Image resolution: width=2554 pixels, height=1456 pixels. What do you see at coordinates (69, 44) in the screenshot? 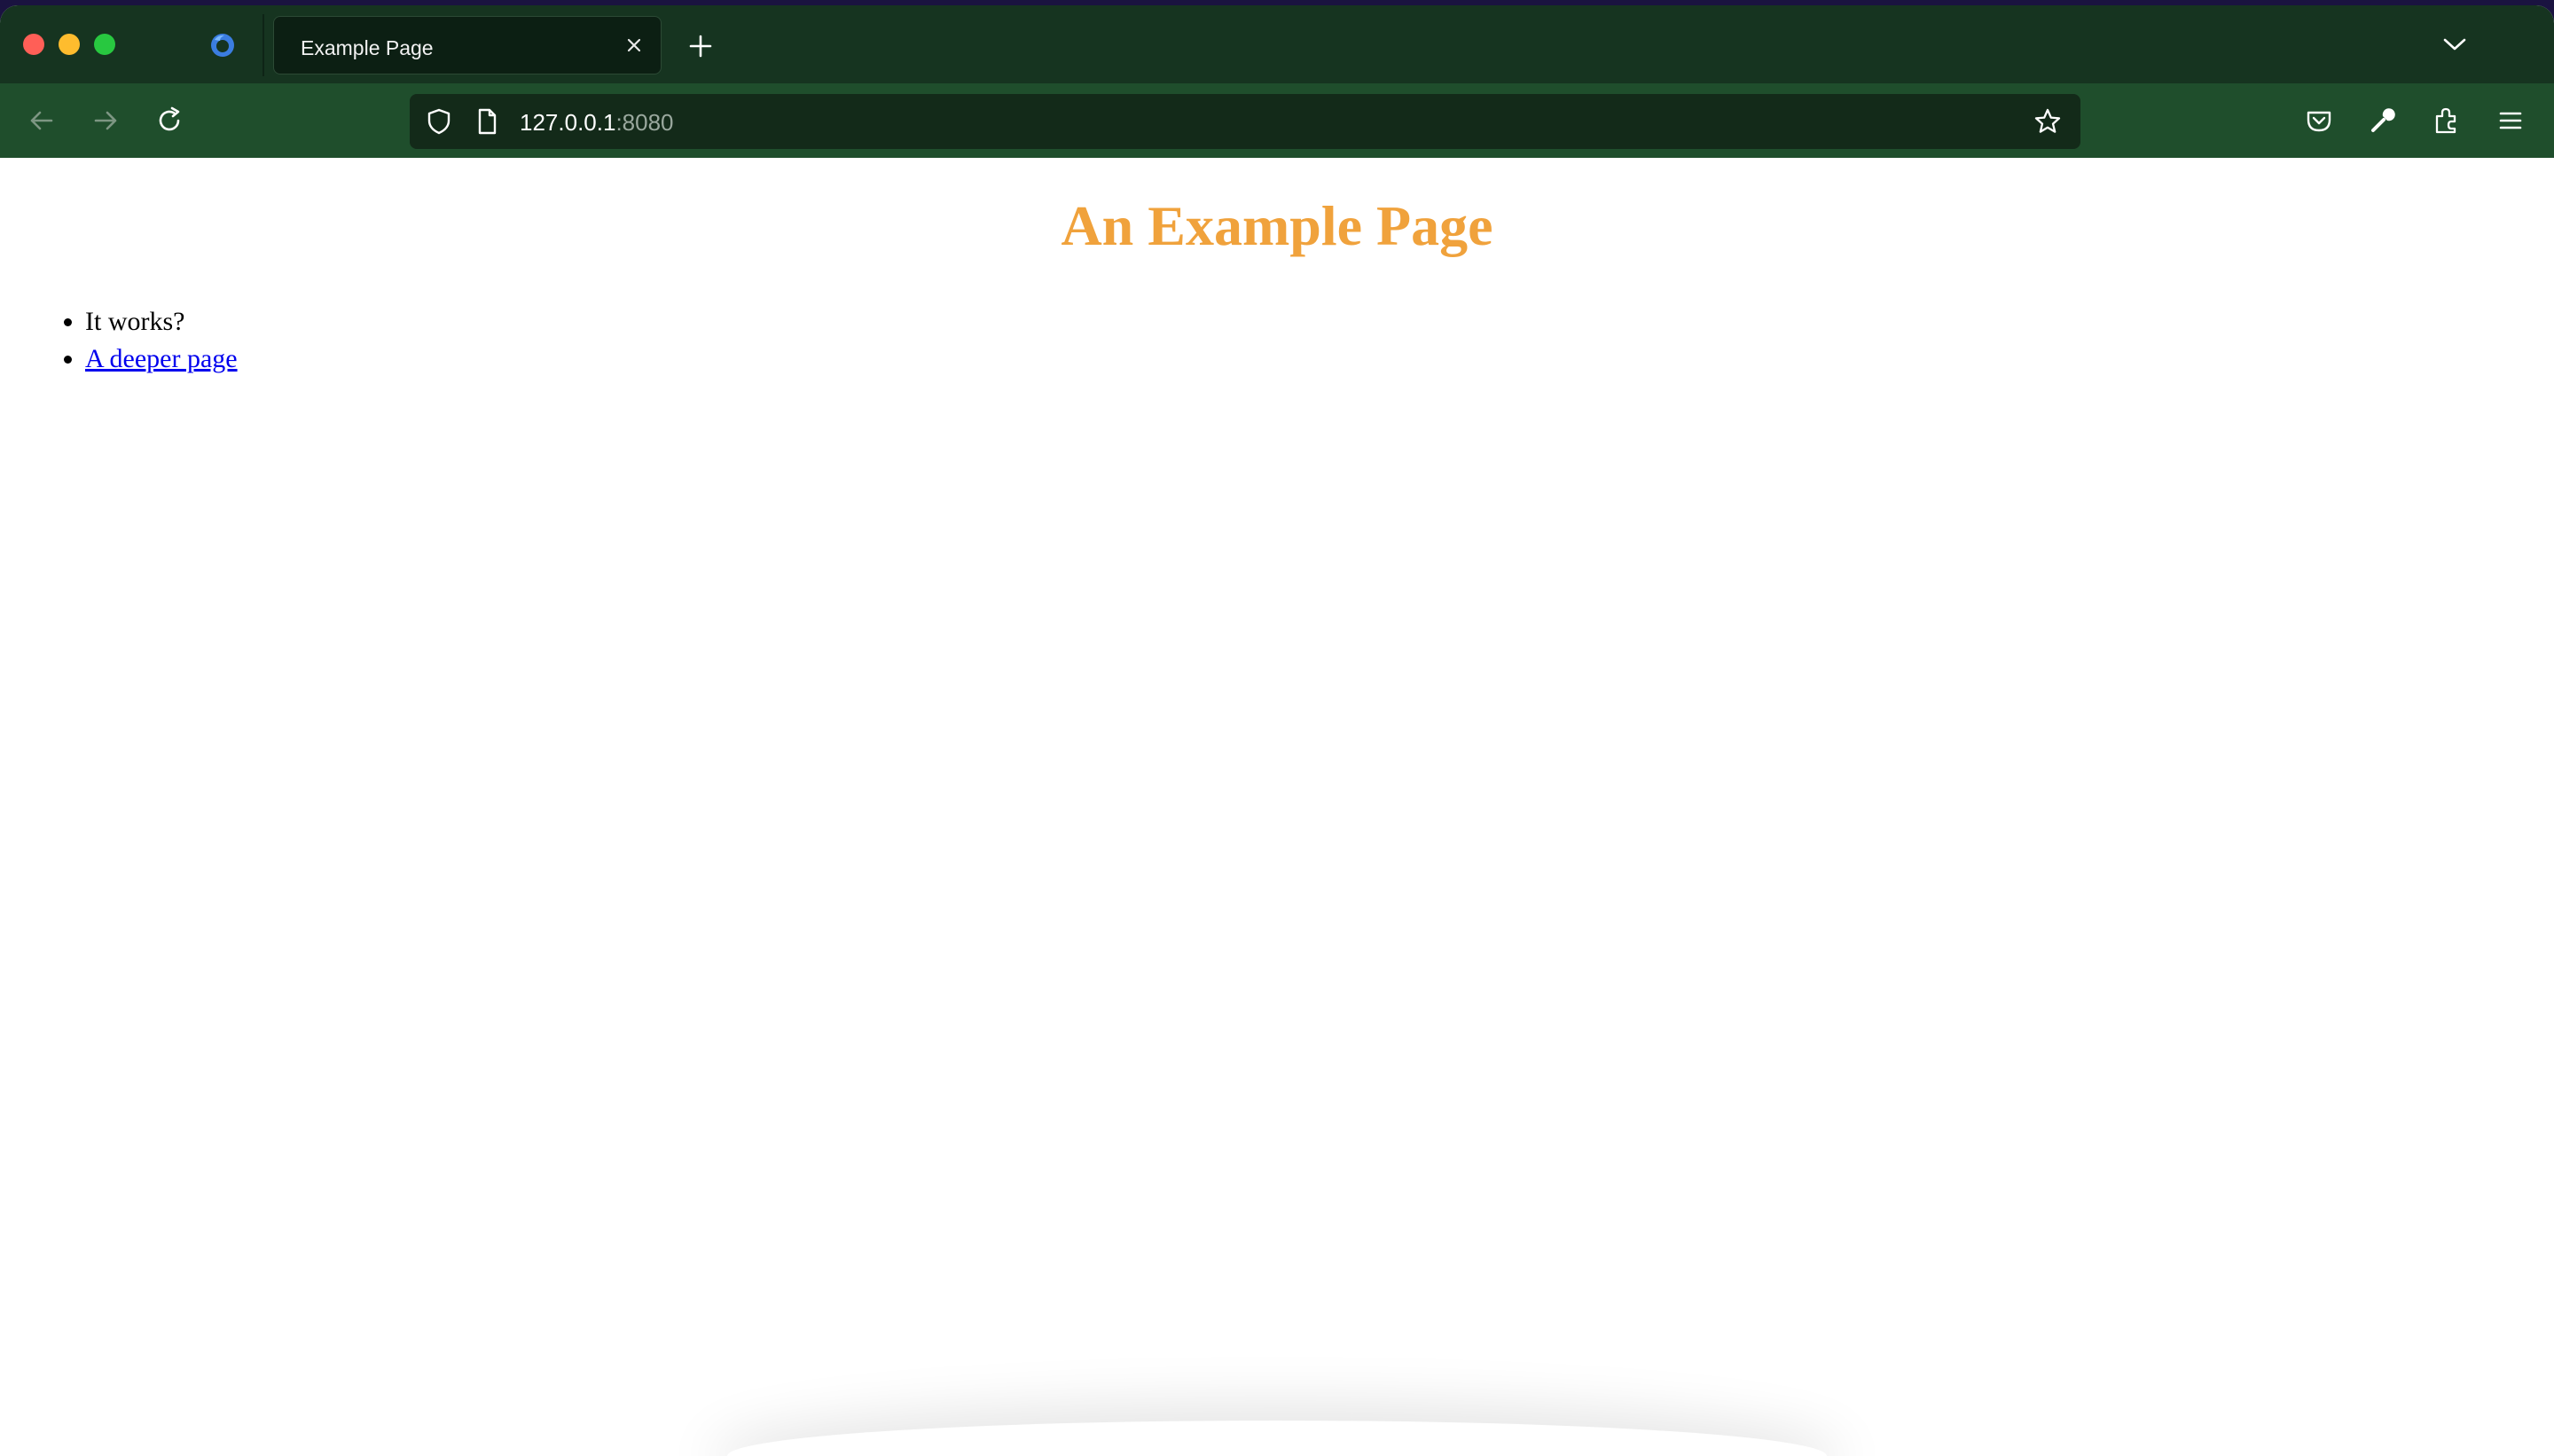
I see `window-minimize-button` at bounding box center [69, 44].